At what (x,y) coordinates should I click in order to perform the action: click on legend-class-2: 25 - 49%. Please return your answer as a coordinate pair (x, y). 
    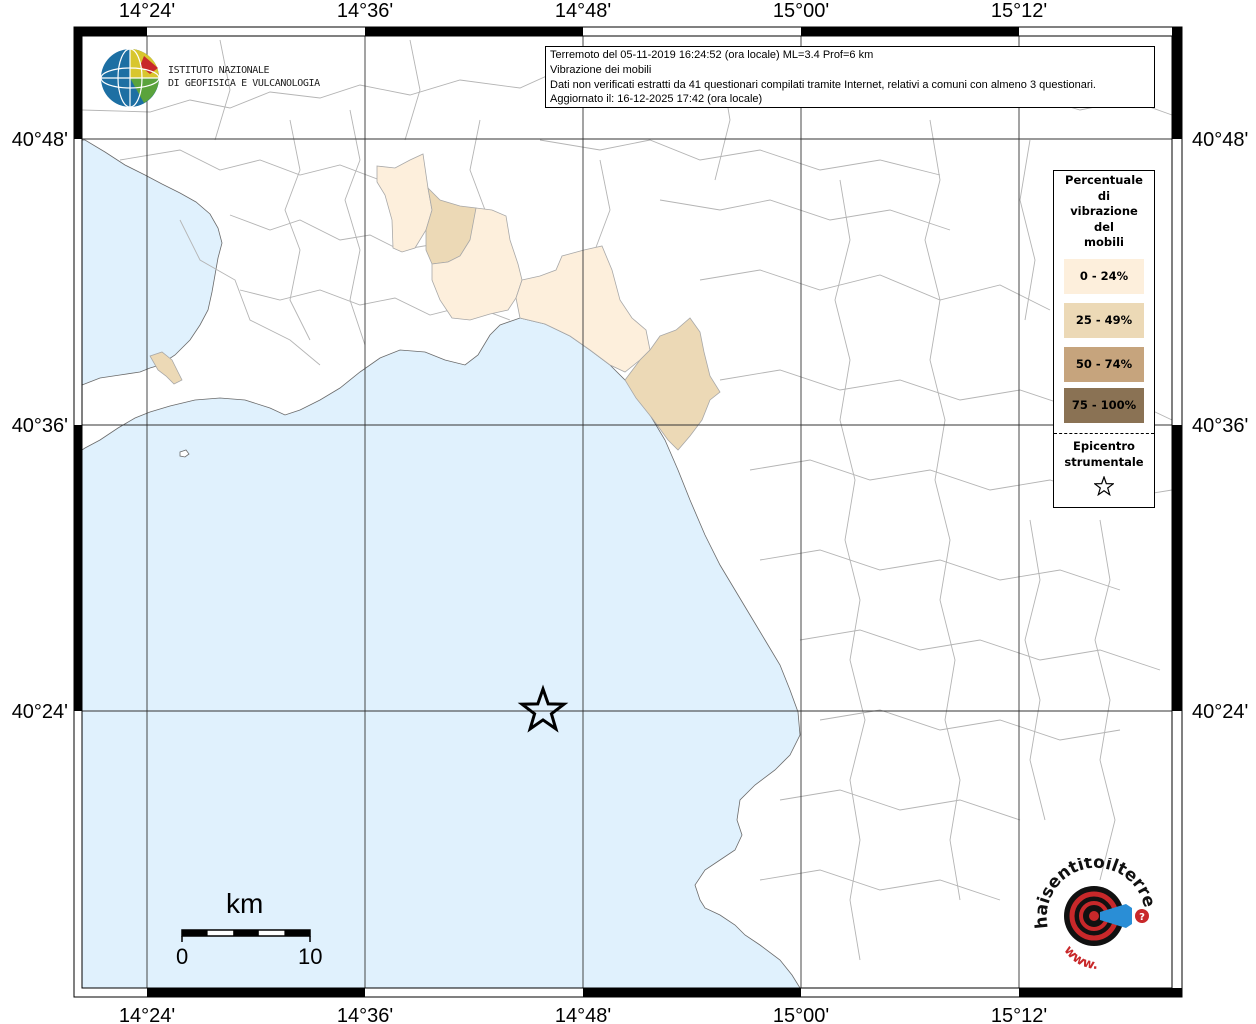
    Looking at the image, I should click on (1104, 320).